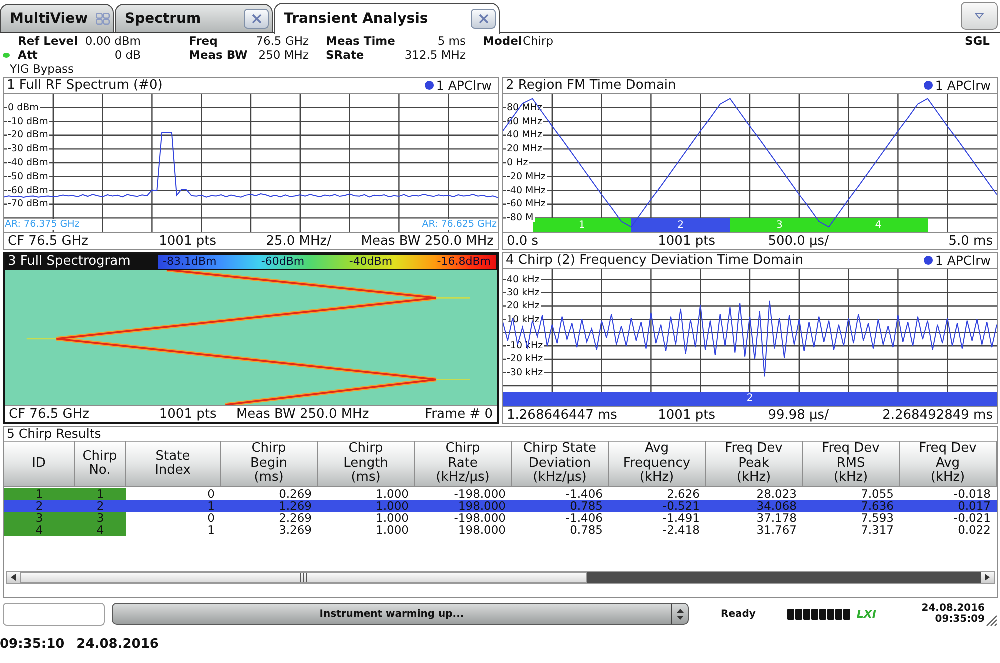 The height and width of the screenshot is (663, 1000). What do you see at coordinates (877, 530) in the screenshot?
I see `table-cell-text: 7.317` at bounding box center [877, 530].